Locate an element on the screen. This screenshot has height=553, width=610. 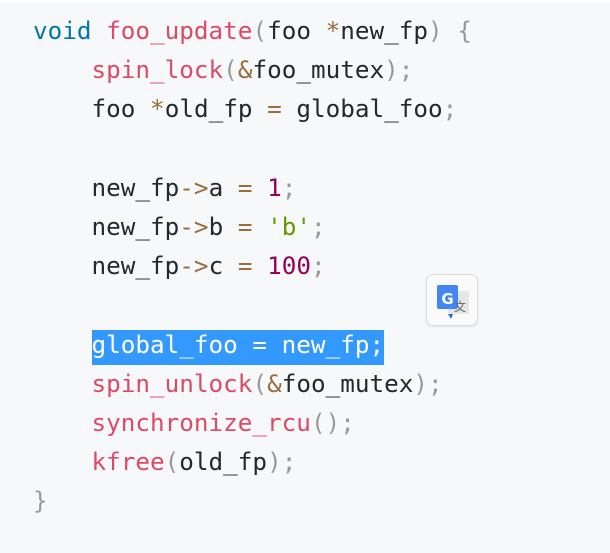
code-line-10: spin_unlock(&foo_mutex); is located at coordinates (267, 383).